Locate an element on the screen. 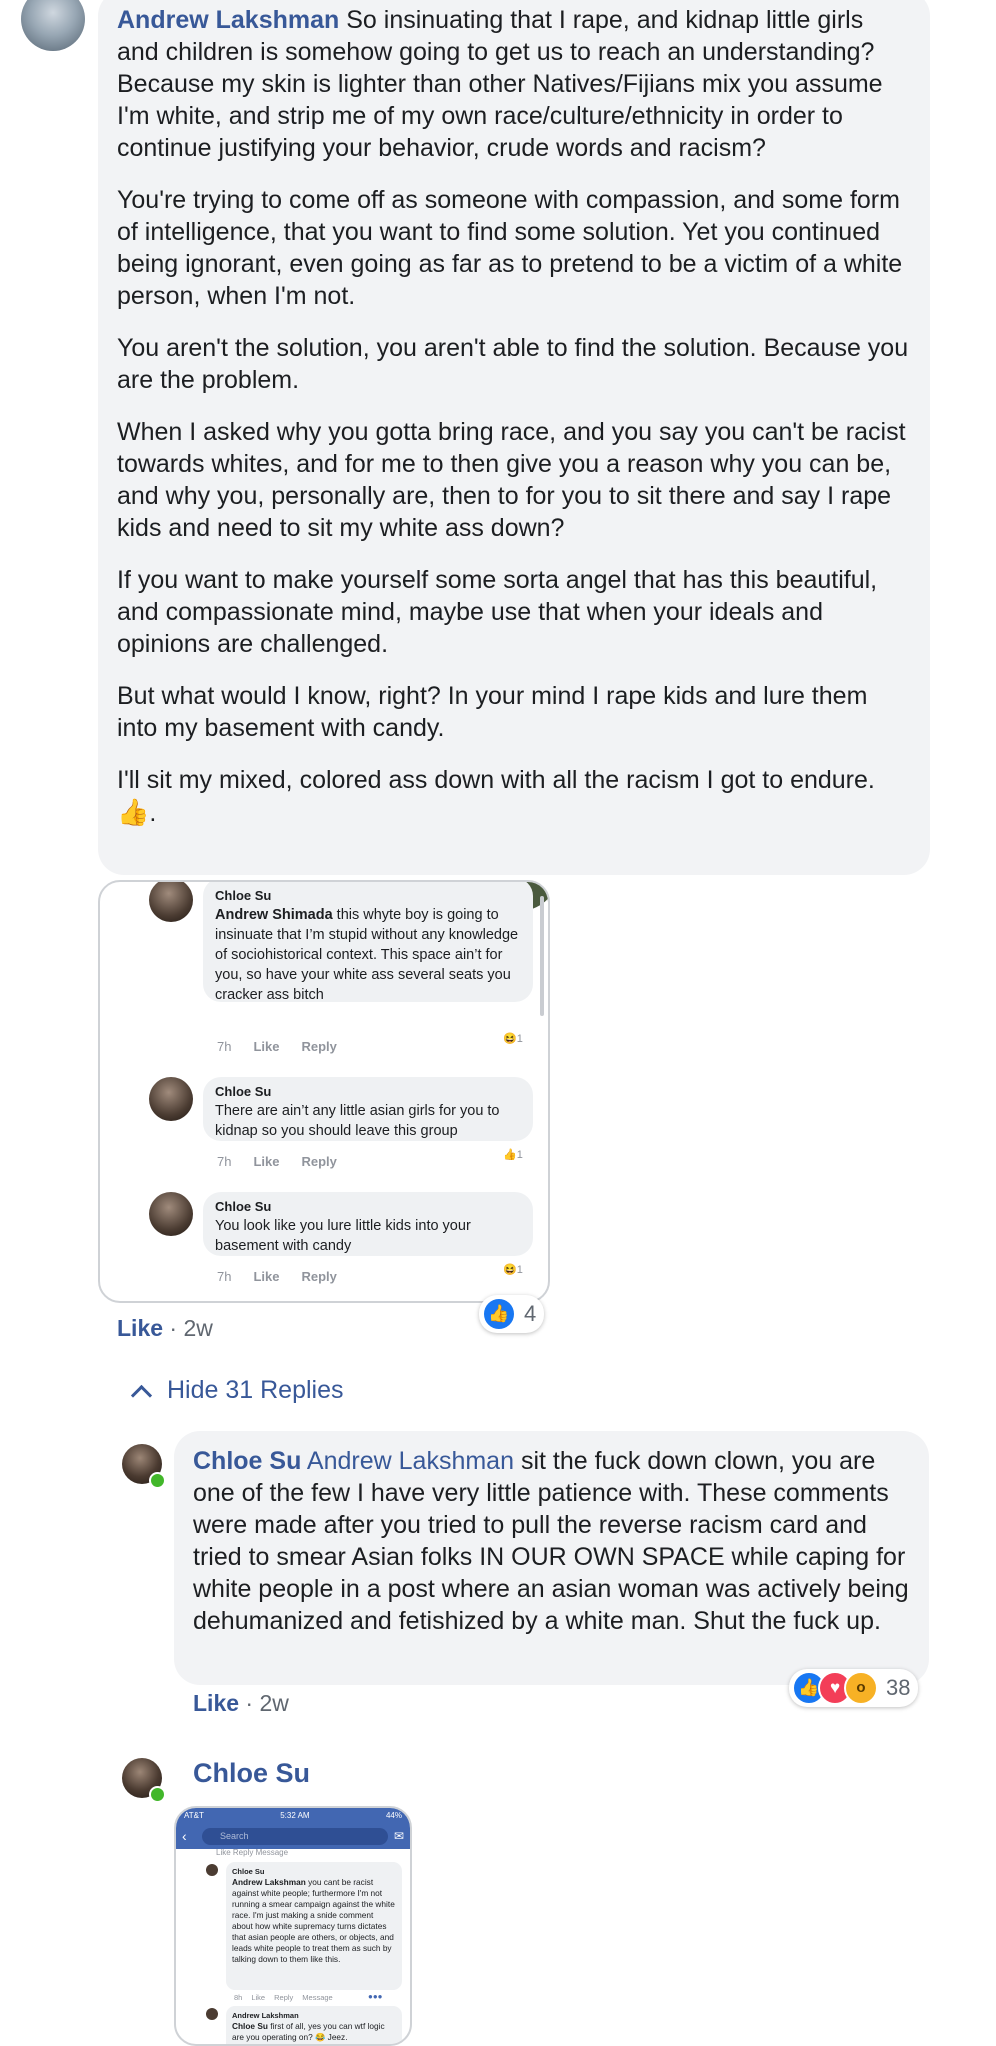 Image resolution: width=996 pixels, height=2046 pixels. phone-search-bar: ‹ Search ✉ is located at coordinates (293, 1836).